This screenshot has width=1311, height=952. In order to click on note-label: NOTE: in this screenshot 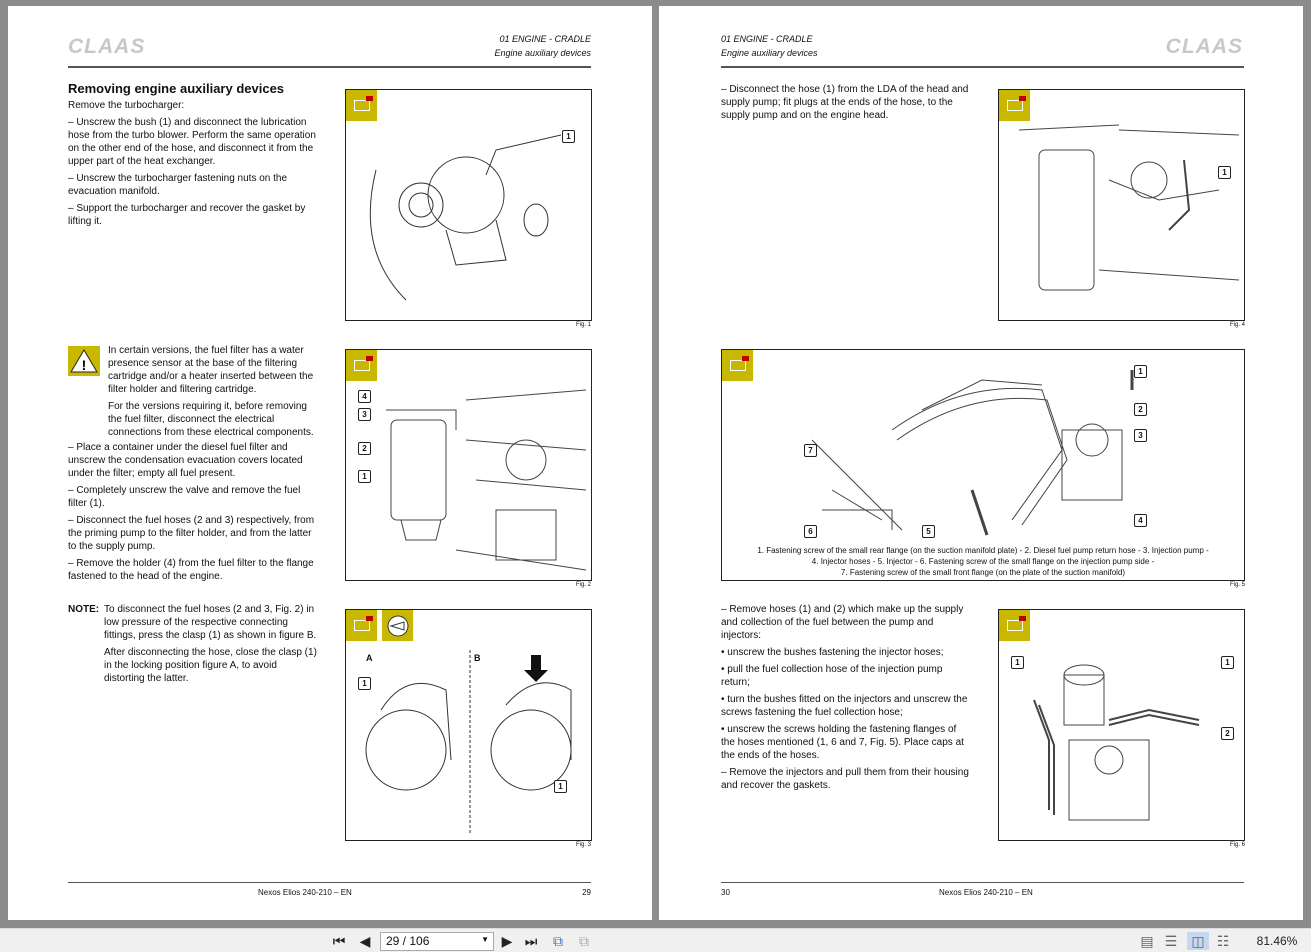, I will do `click(84, 609)`.